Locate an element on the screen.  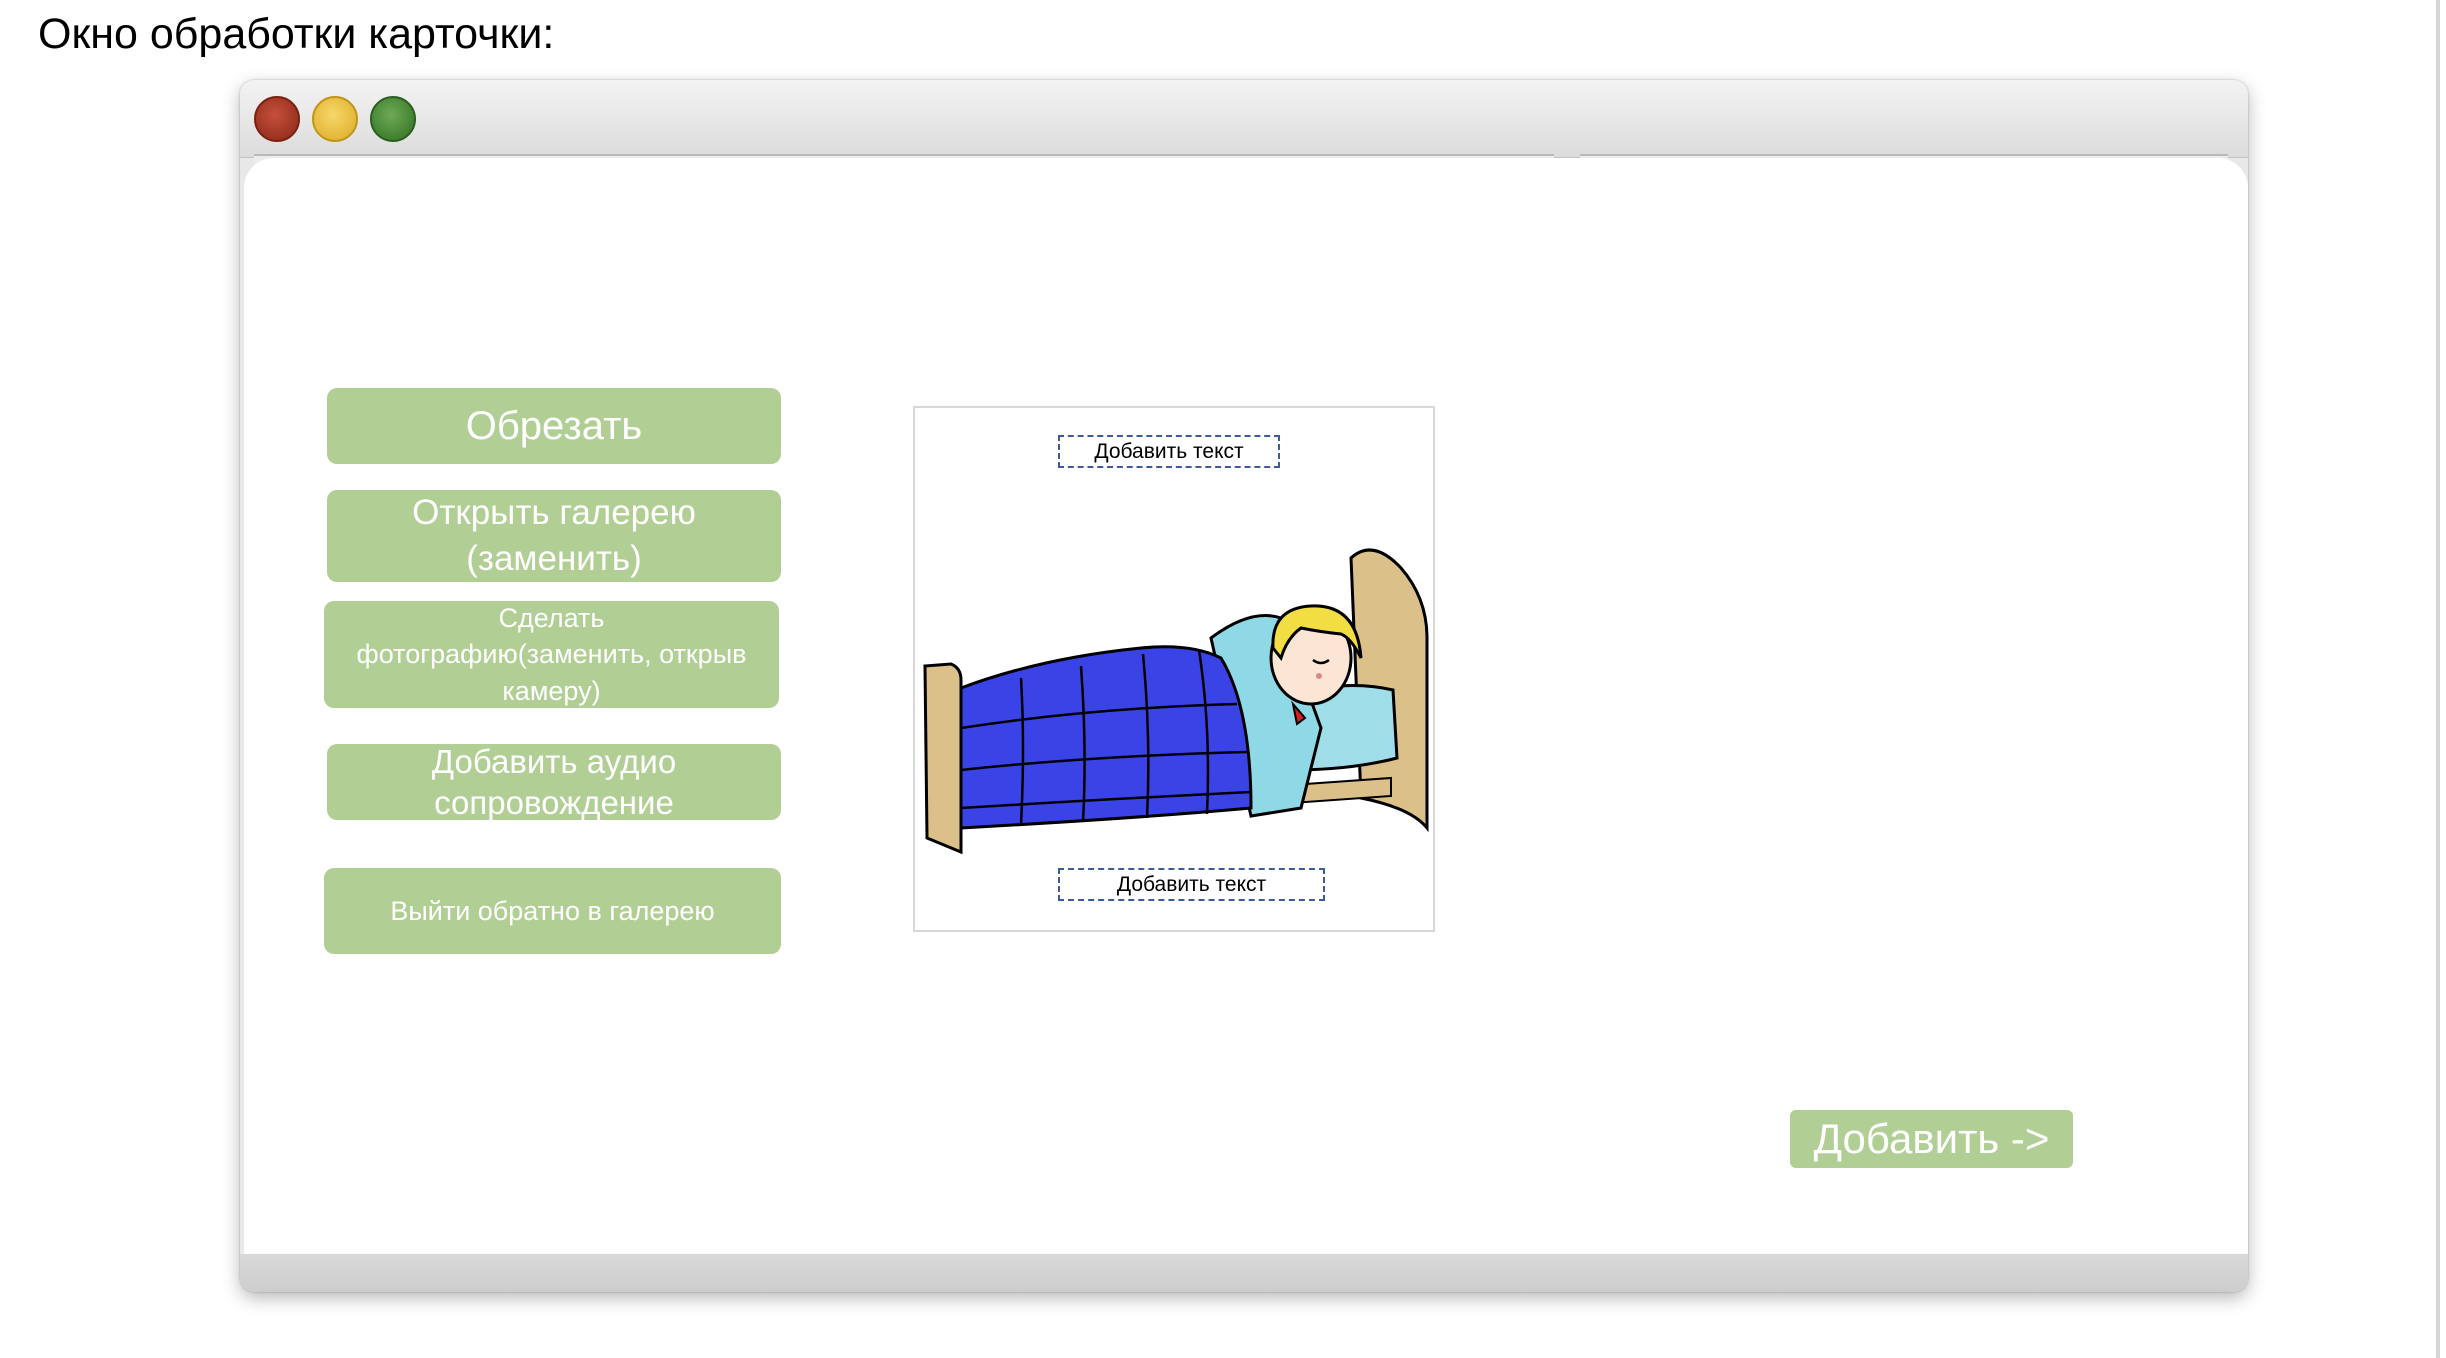
page-right-rule is located at coordinates (2438, 679).